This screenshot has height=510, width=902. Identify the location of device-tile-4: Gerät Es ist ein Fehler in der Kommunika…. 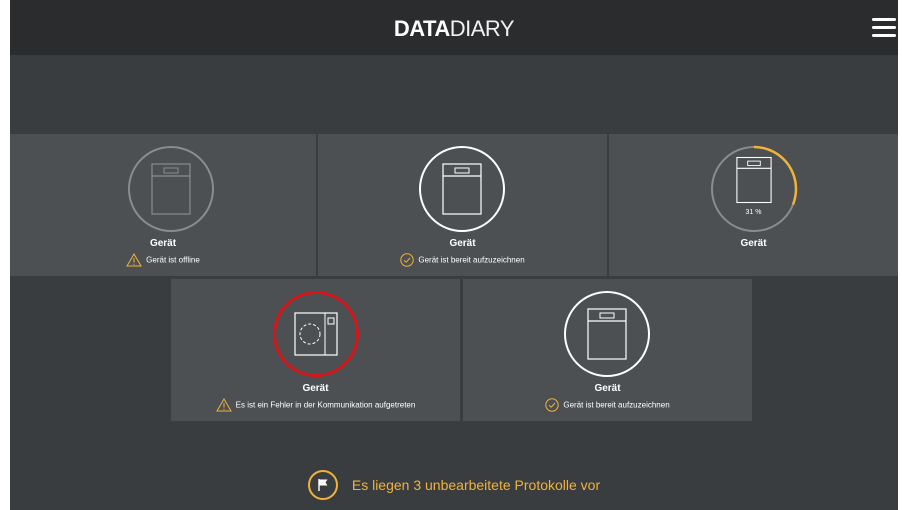
(315, 350).